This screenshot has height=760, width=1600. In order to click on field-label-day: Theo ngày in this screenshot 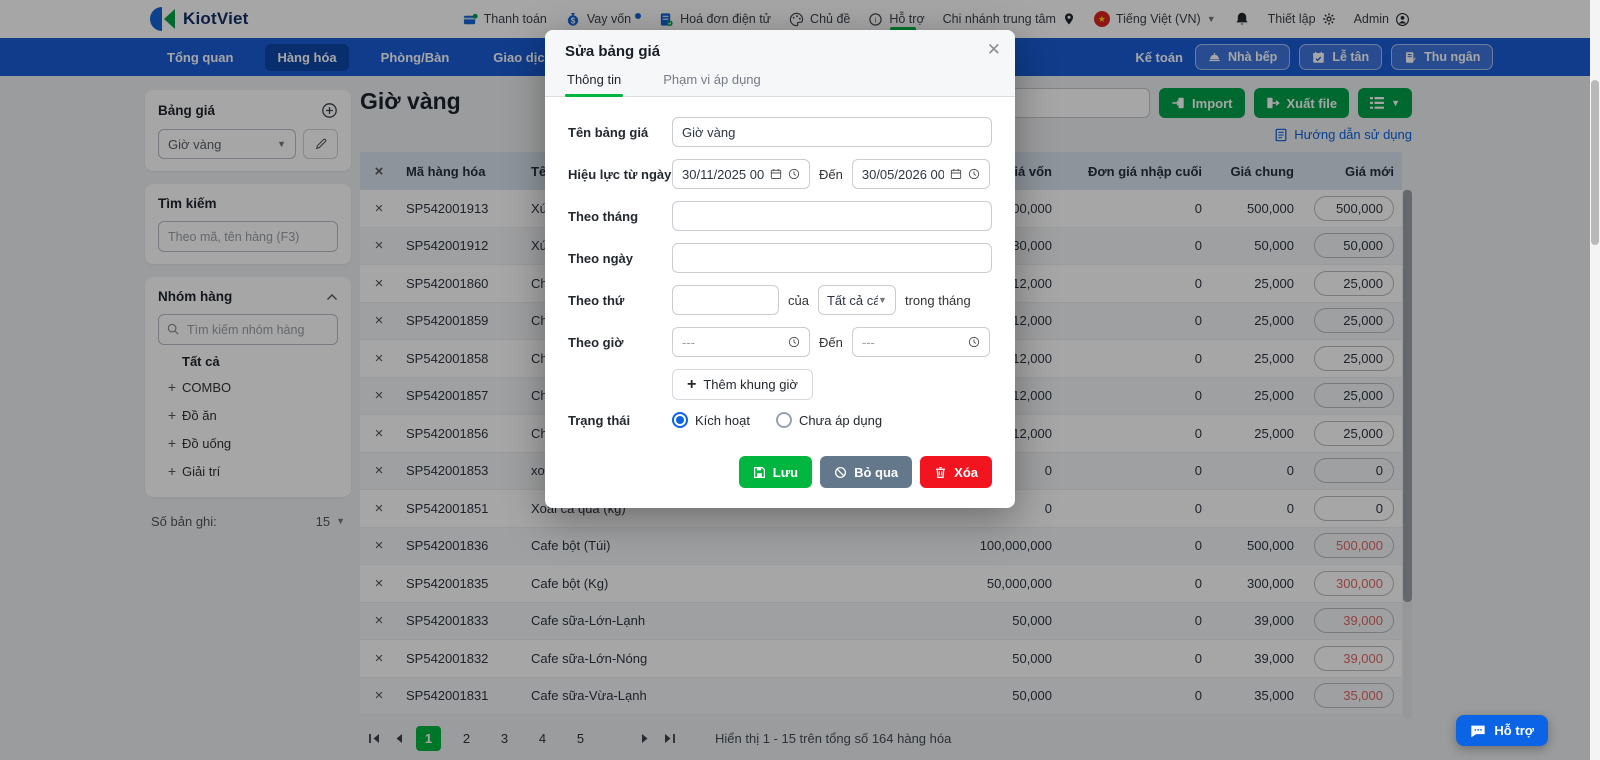, I will do `click(601, 258)`.